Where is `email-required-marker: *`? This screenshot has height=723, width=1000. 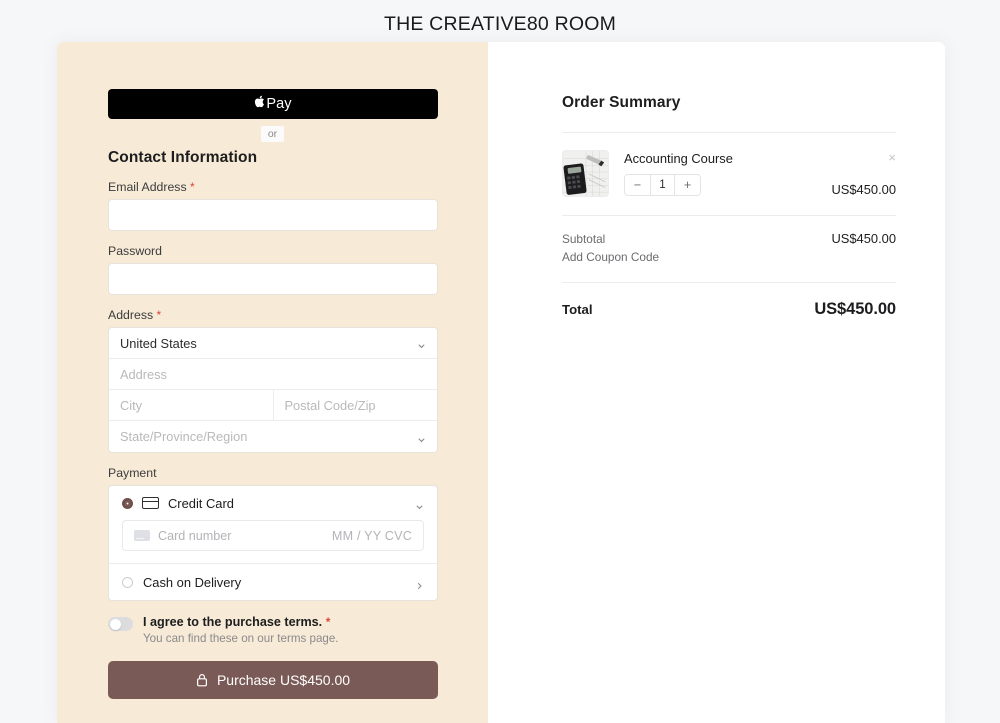
email-required-marker: * is located at coordinates (192, 187).